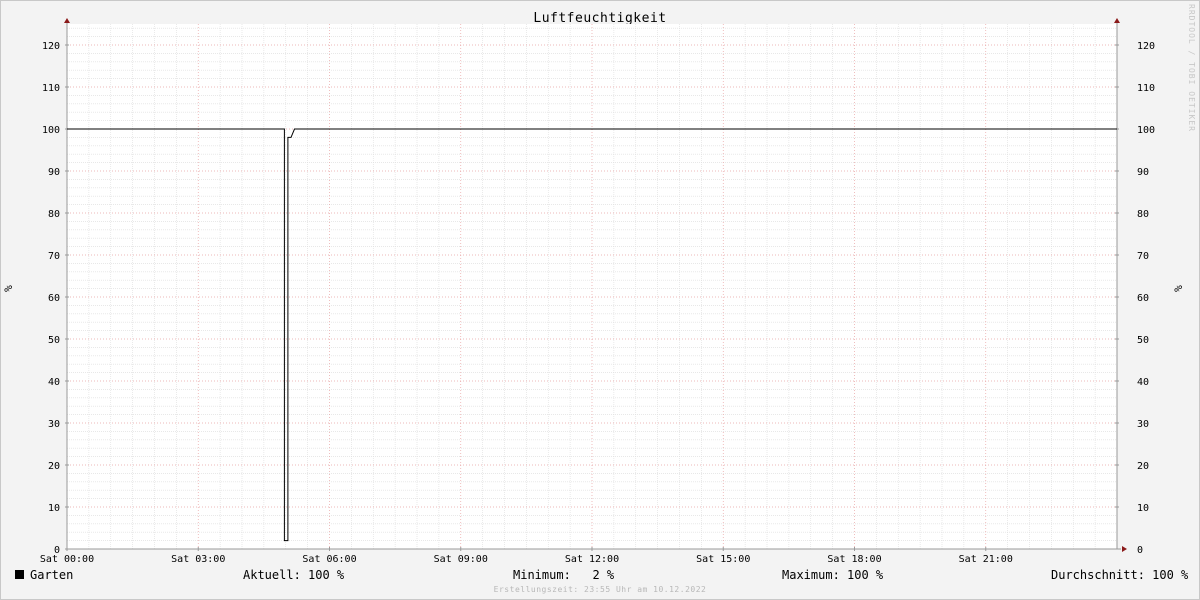 The height and width of the screenshot is (600, 1200). Describe the element at coordinates (51, 46) in the screenshot. I see `y-tick-label-left: 120` at that location.